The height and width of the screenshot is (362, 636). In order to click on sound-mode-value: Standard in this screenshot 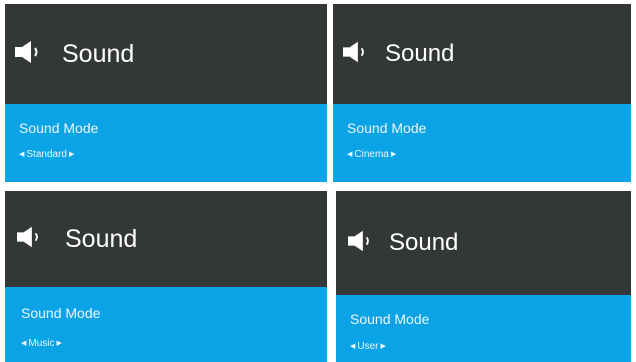, I will do `click(46, 154)`.